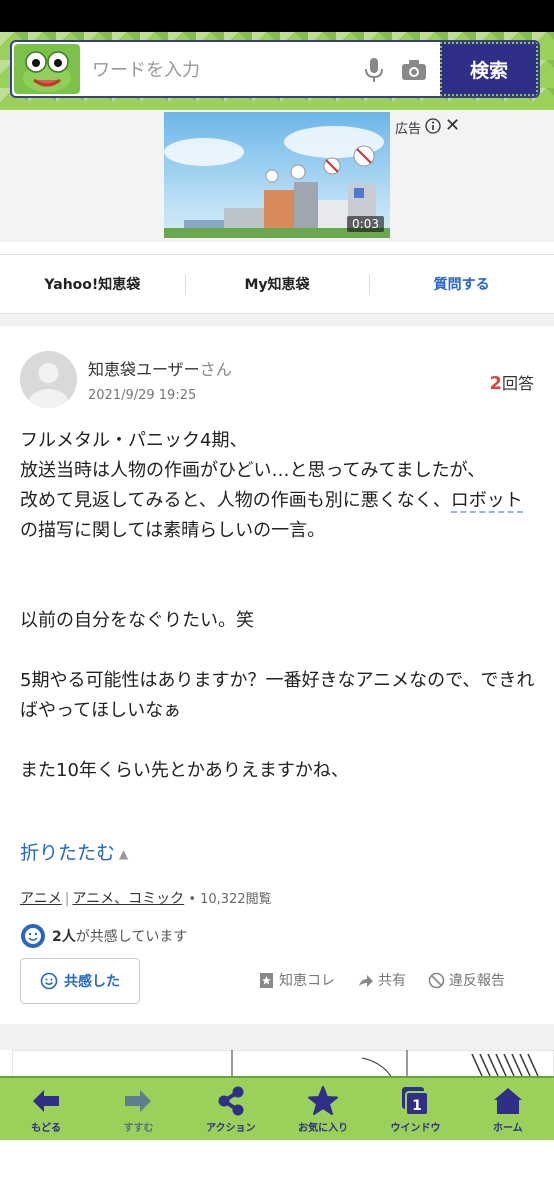  I want to click on share-button: 共有, so click(381, 980).